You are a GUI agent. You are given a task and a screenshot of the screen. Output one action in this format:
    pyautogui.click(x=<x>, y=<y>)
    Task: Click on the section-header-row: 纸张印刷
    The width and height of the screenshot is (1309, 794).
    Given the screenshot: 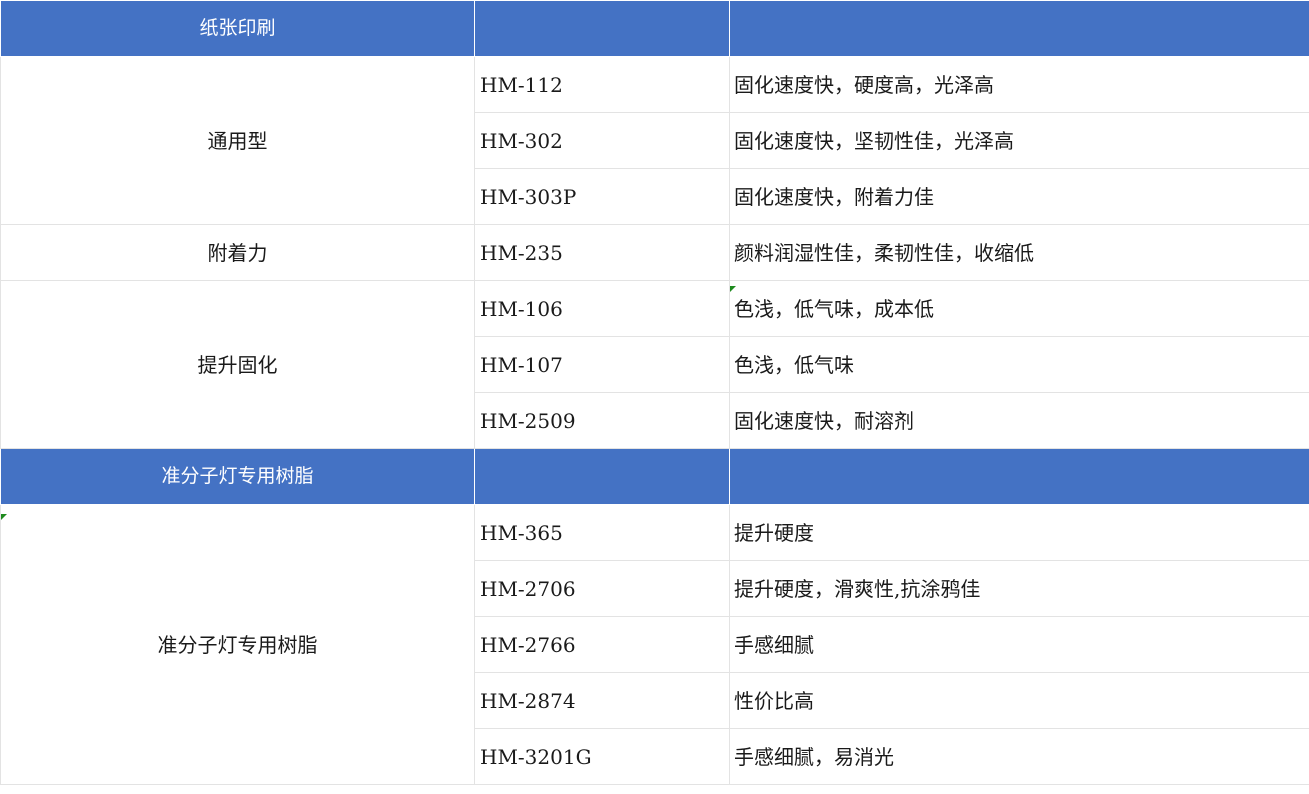 What is the action you would take?
    pyautogui.click(x=654, y=28)
    